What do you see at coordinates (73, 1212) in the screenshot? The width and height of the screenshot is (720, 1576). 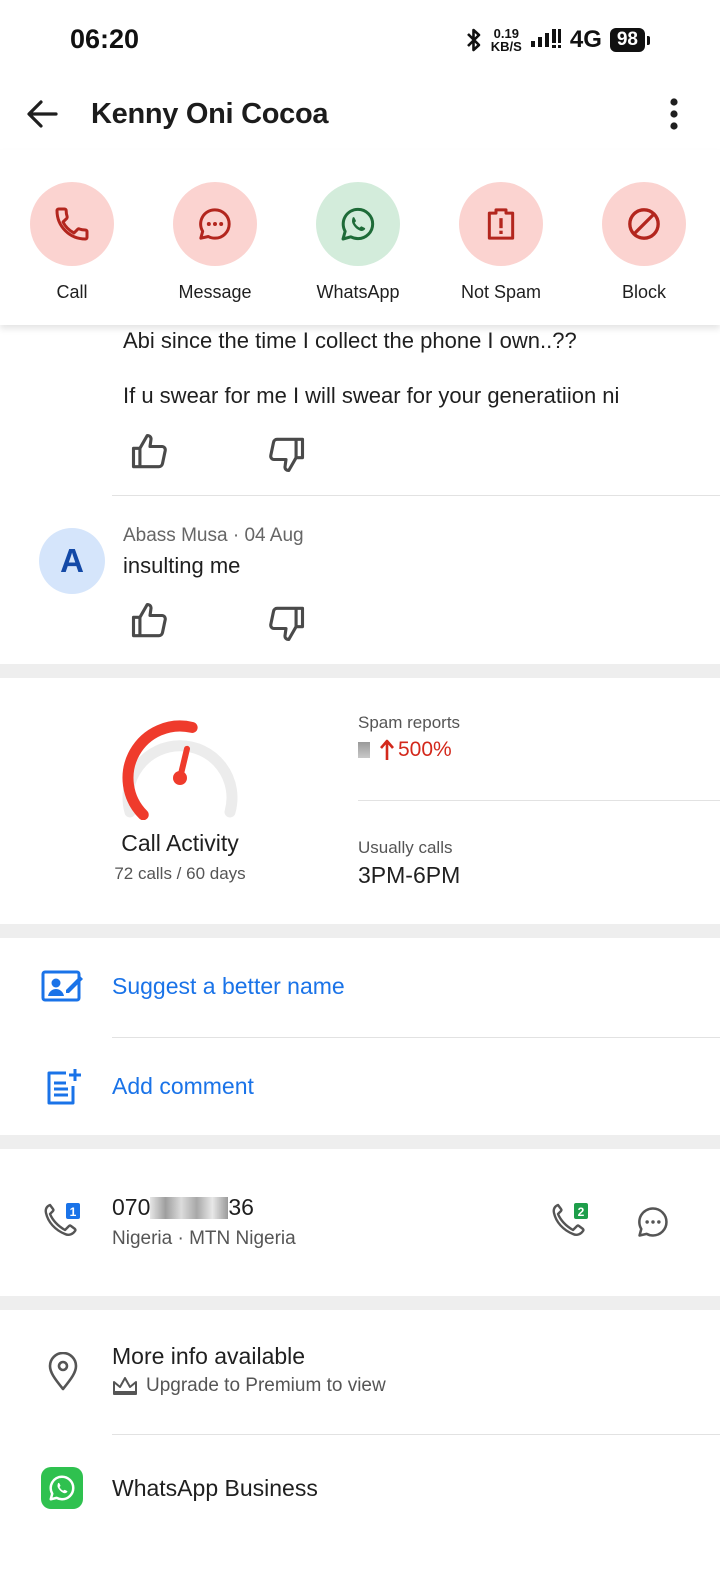 I see `sim1-badge: 1` at bounding box center [73, 1212].